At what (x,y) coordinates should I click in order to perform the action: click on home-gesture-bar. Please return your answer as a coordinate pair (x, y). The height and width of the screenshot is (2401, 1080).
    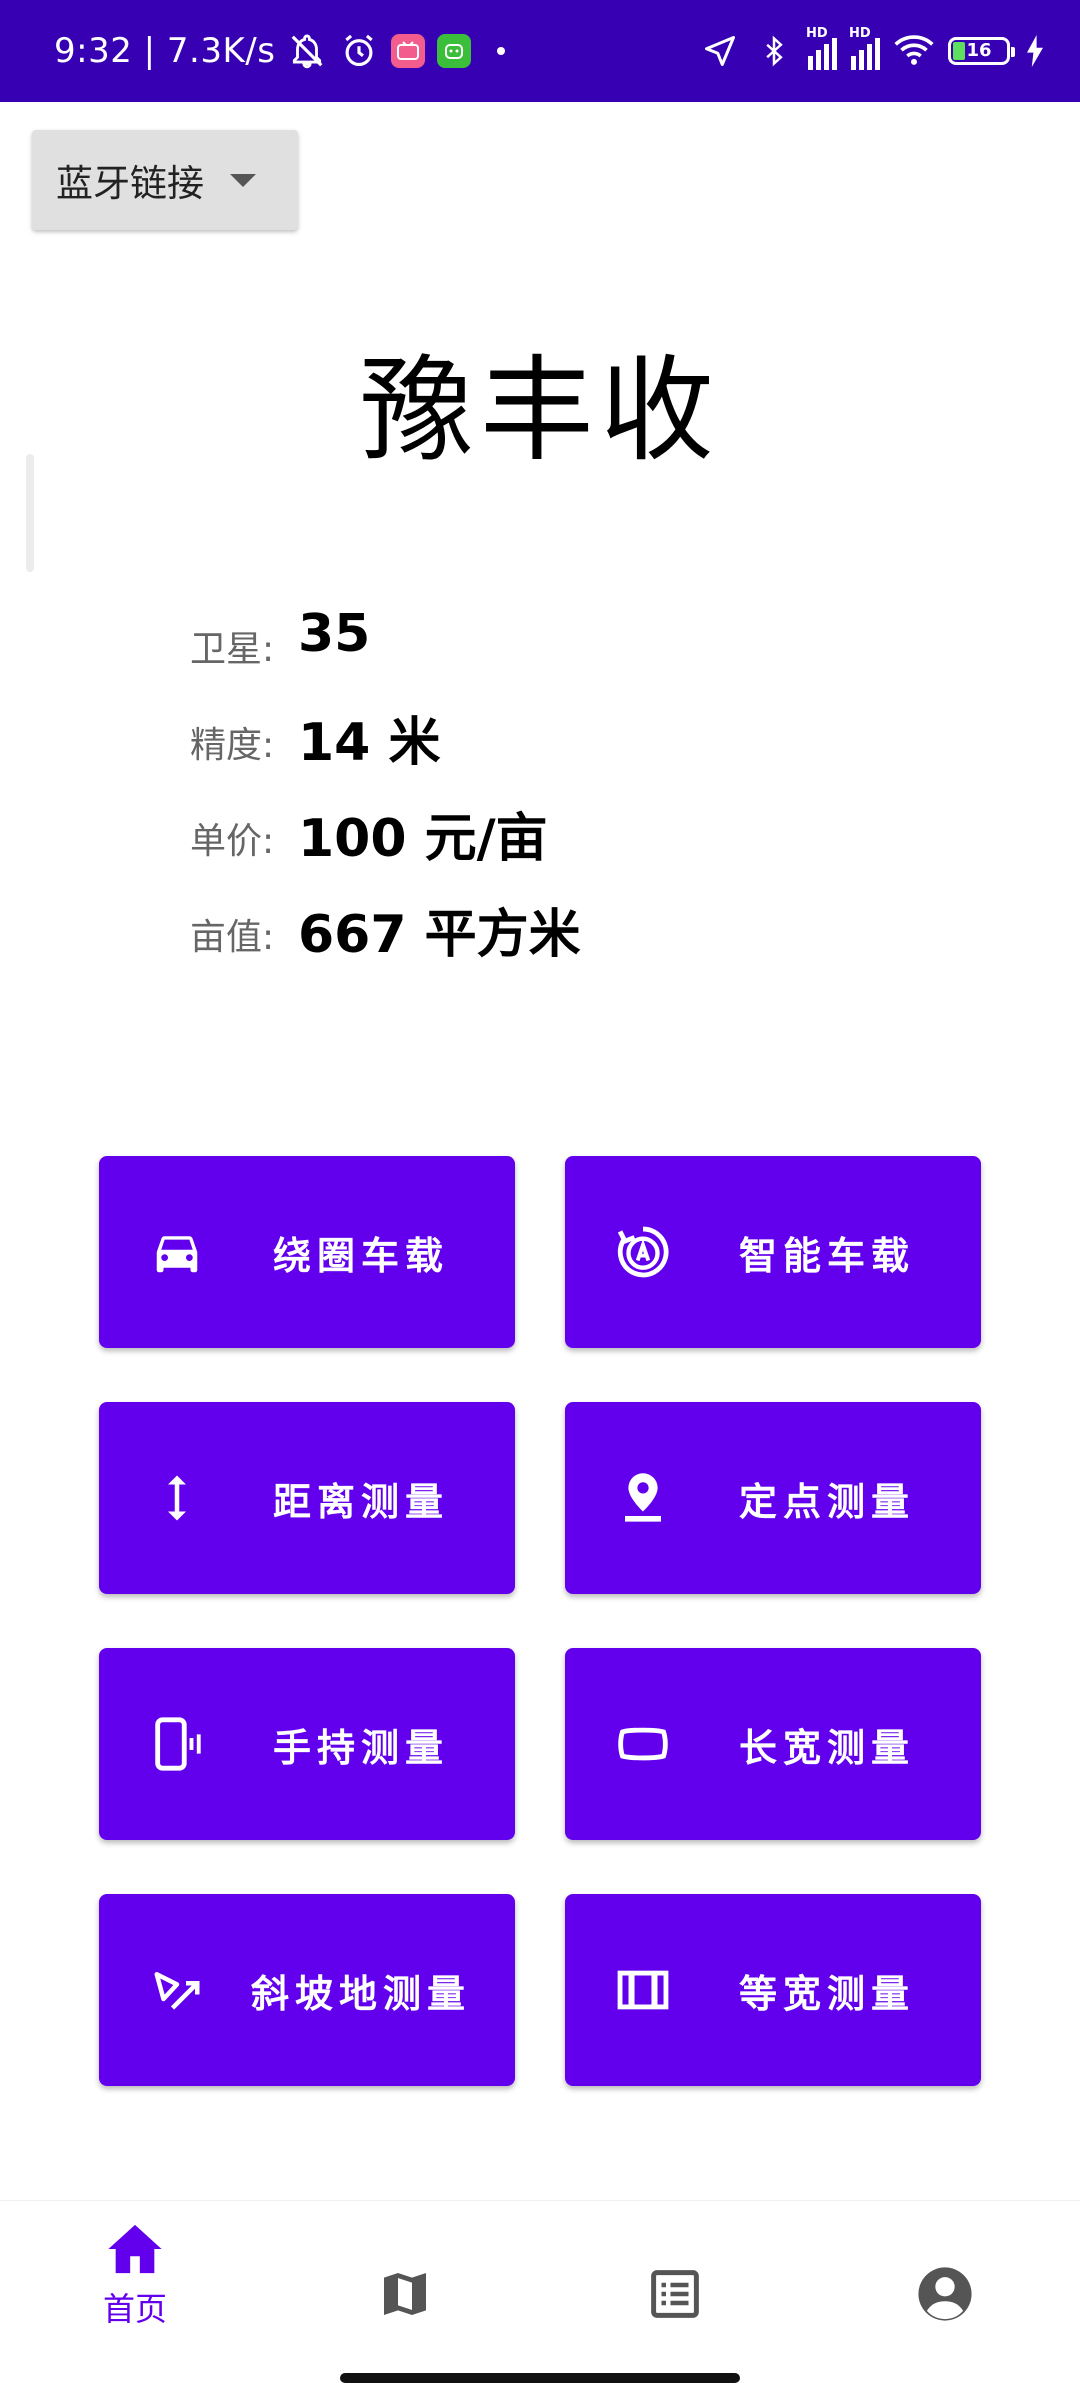
    Looking at the image, I should click on (540, 2378).